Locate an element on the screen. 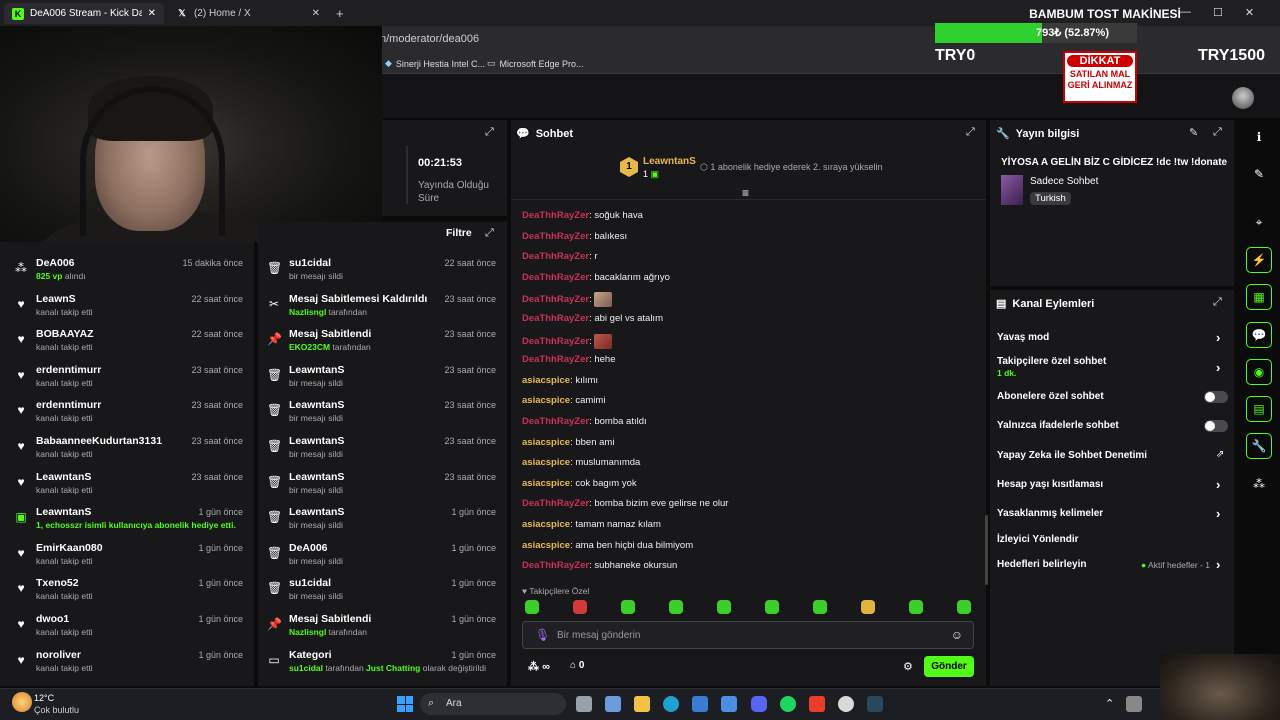 This screenshot has width=1280, height=720. edit-icon: ✎ is located at coordinates (1193, 132).